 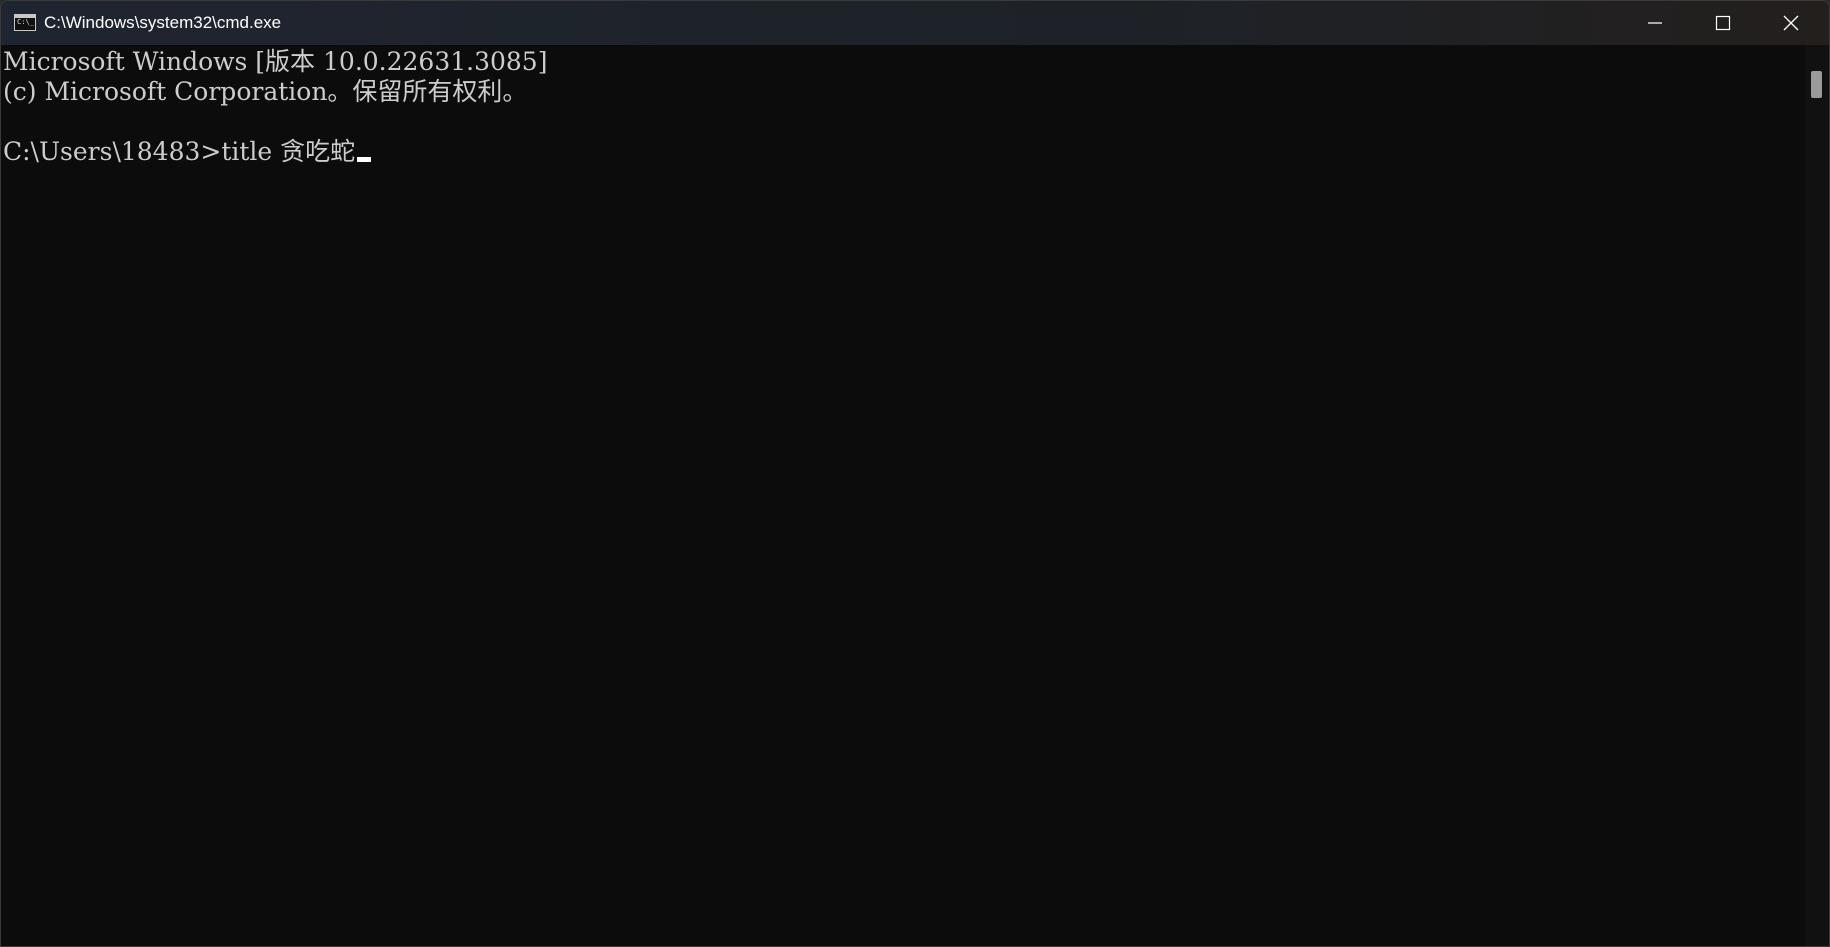 What do you see at coordinates (179, 151) in the screenshot?
I see `console-prompt-command: C:\Users\18483>title 贪吃蛇` at bounding box center [179, 151].